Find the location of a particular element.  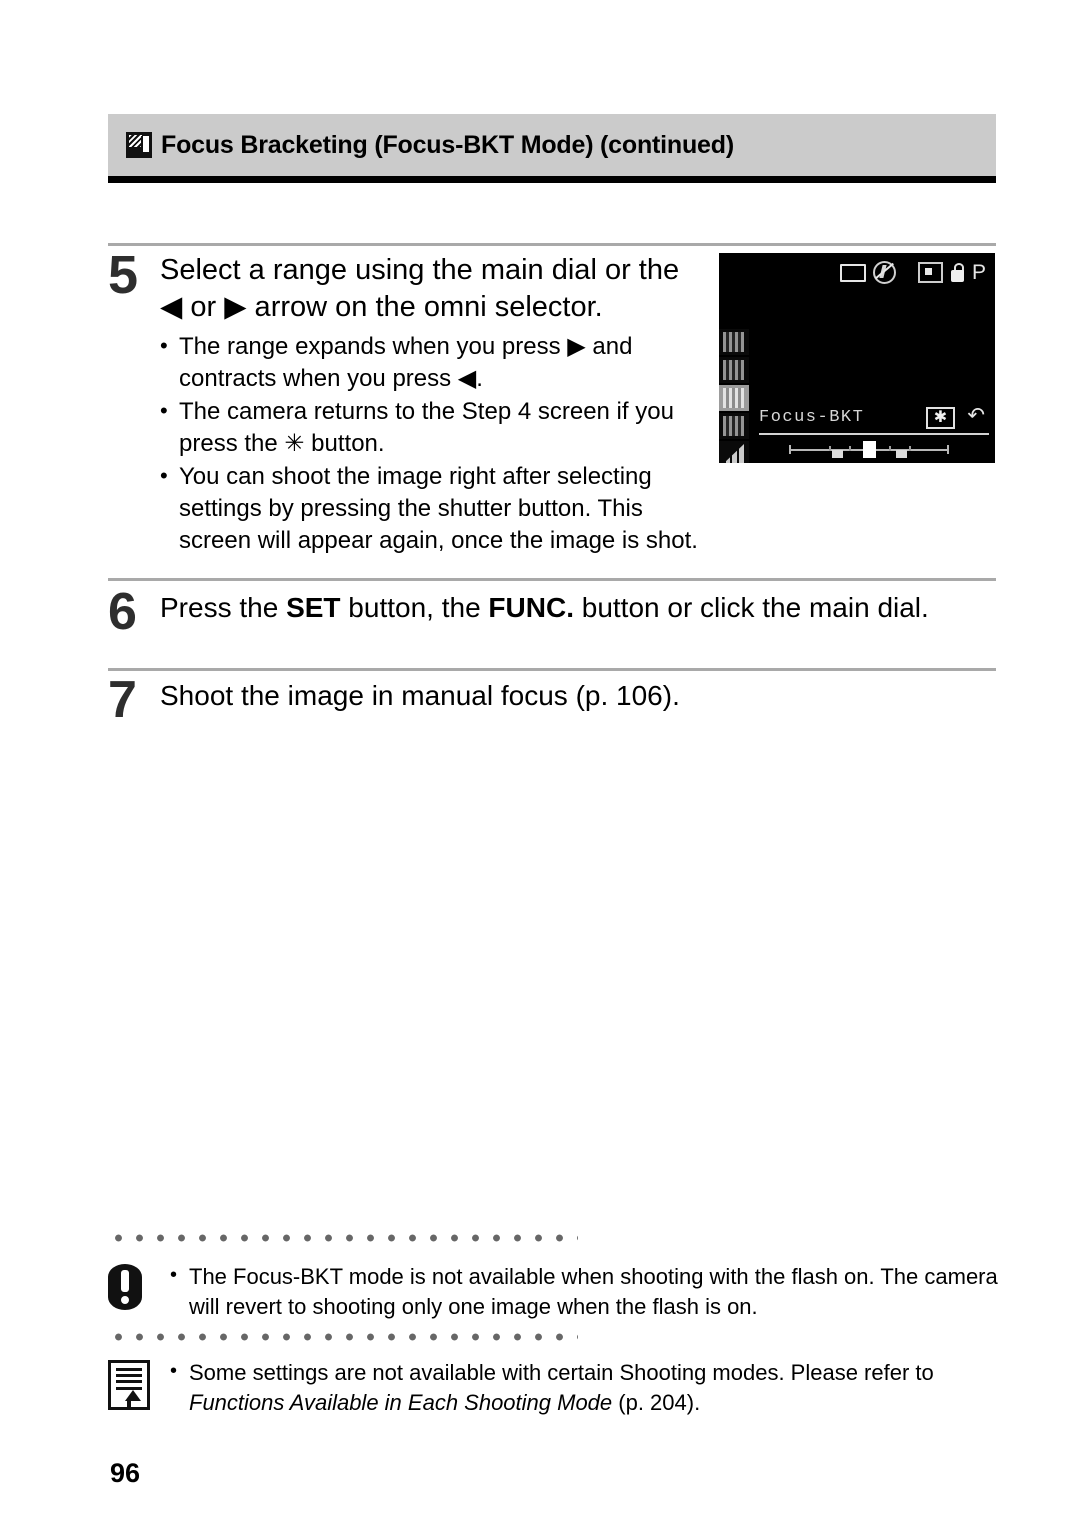

step-6-title-suffix: button or click the main dial. is located at coordinates (751, 607).